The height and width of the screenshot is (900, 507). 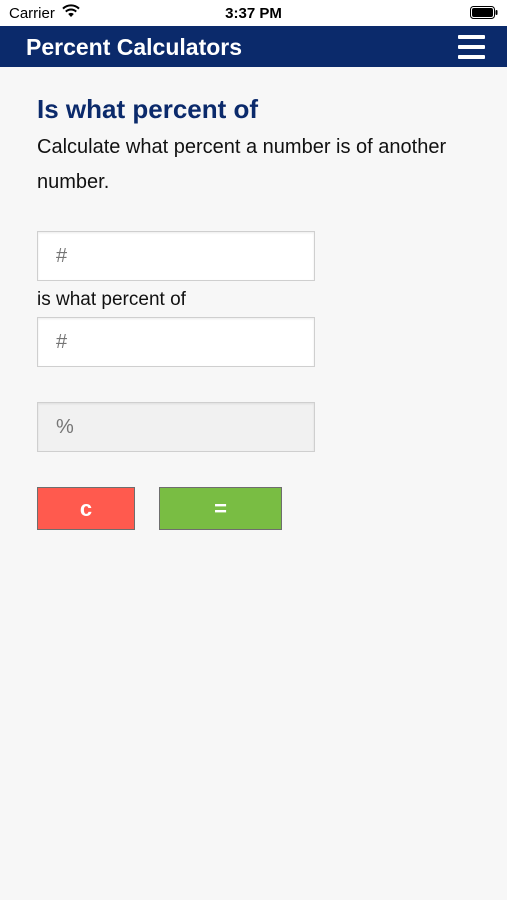 I want to click on app-header: Percent Calculators, so click(x=253, y=46).